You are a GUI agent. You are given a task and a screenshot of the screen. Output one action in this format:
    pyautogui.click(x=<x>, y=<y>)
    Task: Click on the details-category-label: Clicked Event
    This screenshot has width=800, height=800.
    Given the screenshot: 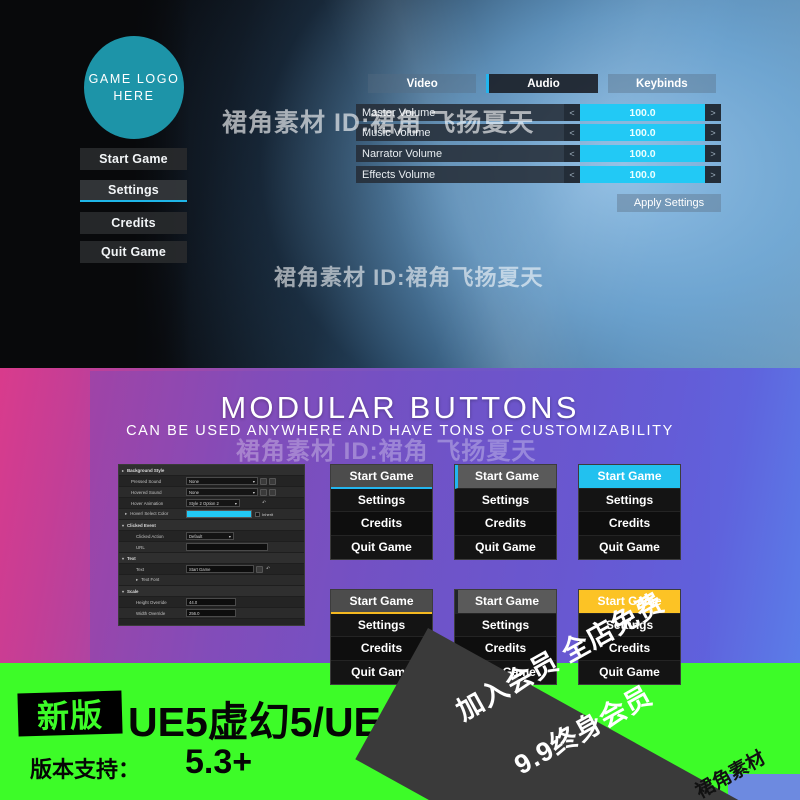 What is the action you would take?
    pyautogui.click(x=141, y=525)
    